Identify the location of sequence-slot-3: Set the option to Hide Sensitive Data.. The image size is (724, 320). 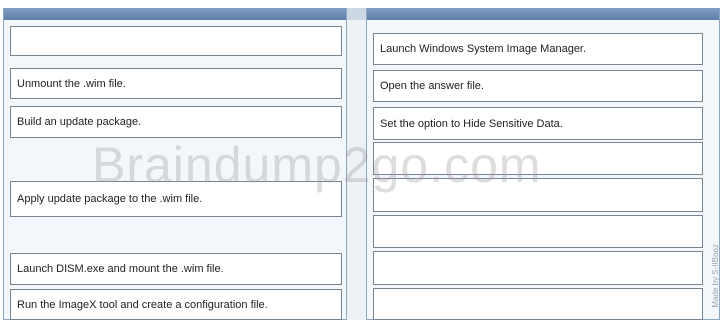
(538, 123).